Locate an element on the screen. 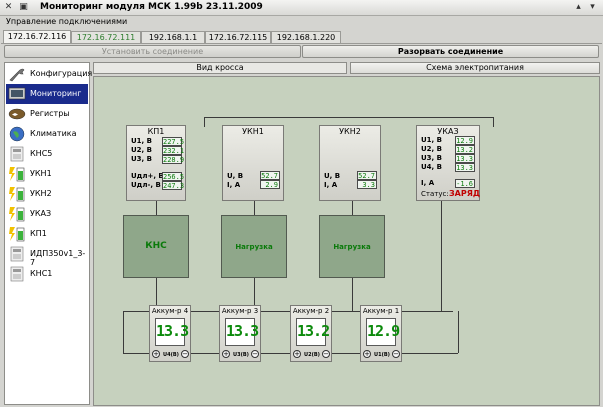 This screenshot has width=603, height=407. battery-title: Аккум-р 4 is located at coordinates (170, 311).